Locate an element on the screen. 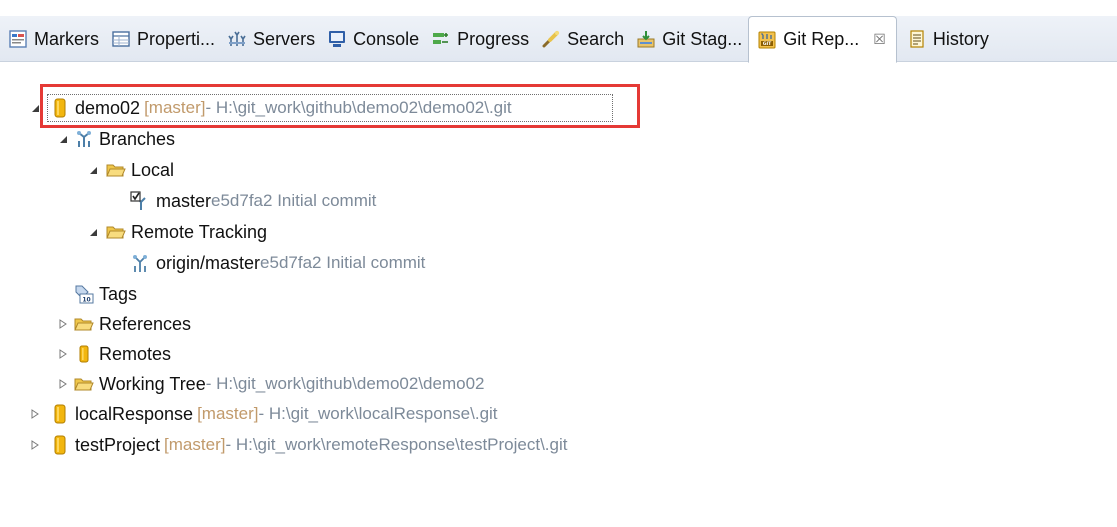  tab-search: Search is located at coordinates (580, 39).